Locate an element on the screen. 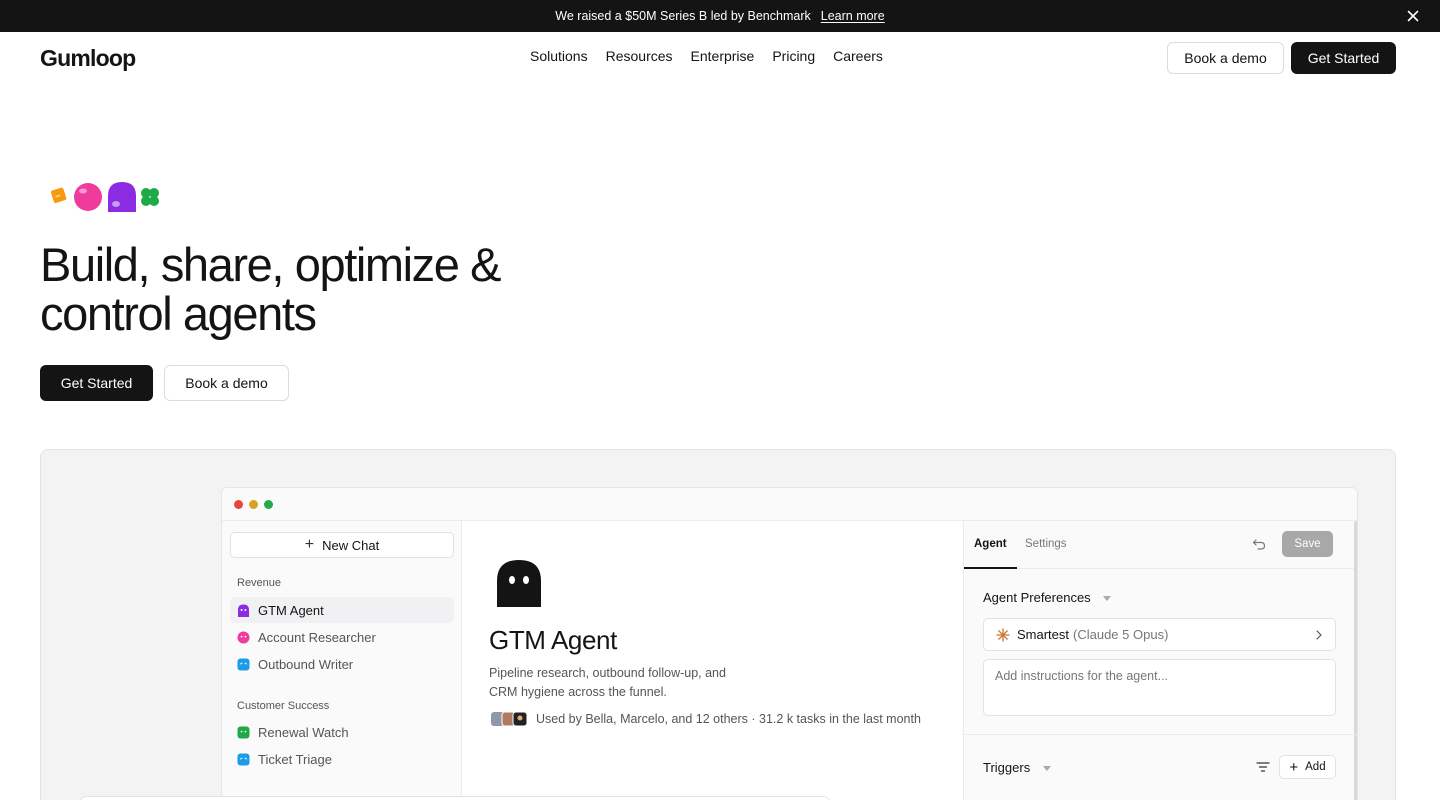 The width and height of the screenshot is (1440, 800). section-divider is located at coordinates (1160, 734).